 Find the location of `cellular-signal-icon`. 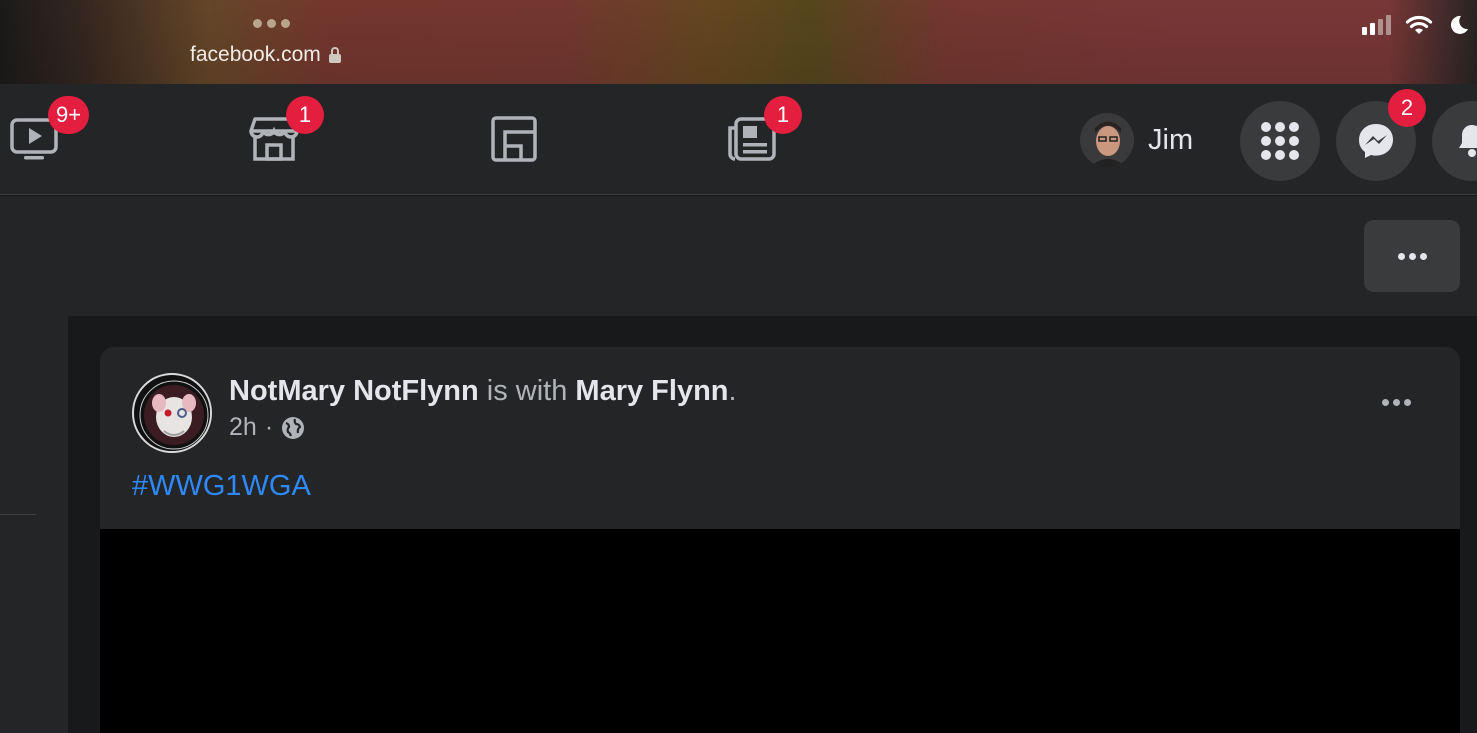

cellular-signal-icon is located at coordinates (1376, 25).